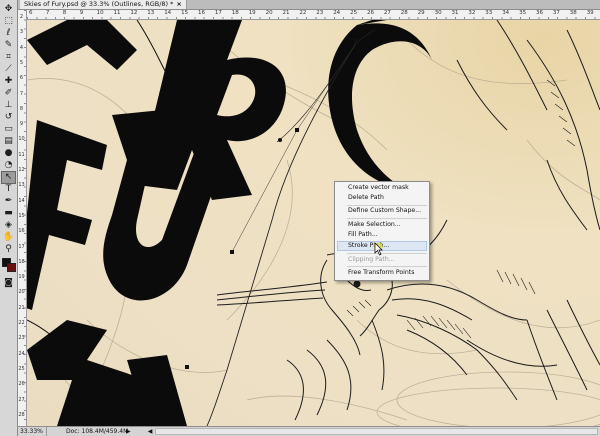  I want to click on ruler-number: 3, so click(21, 32).